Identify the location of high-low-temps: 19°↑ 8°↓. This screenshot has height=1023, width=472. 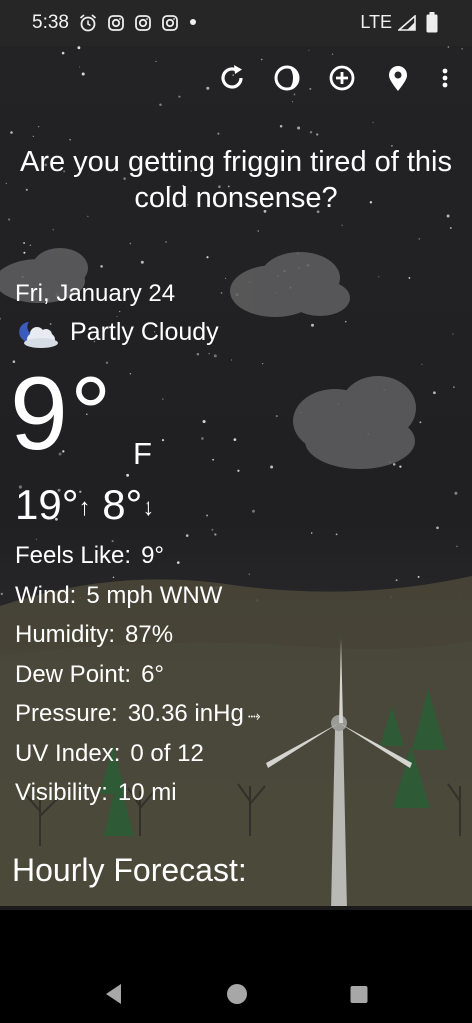
(84, 506).